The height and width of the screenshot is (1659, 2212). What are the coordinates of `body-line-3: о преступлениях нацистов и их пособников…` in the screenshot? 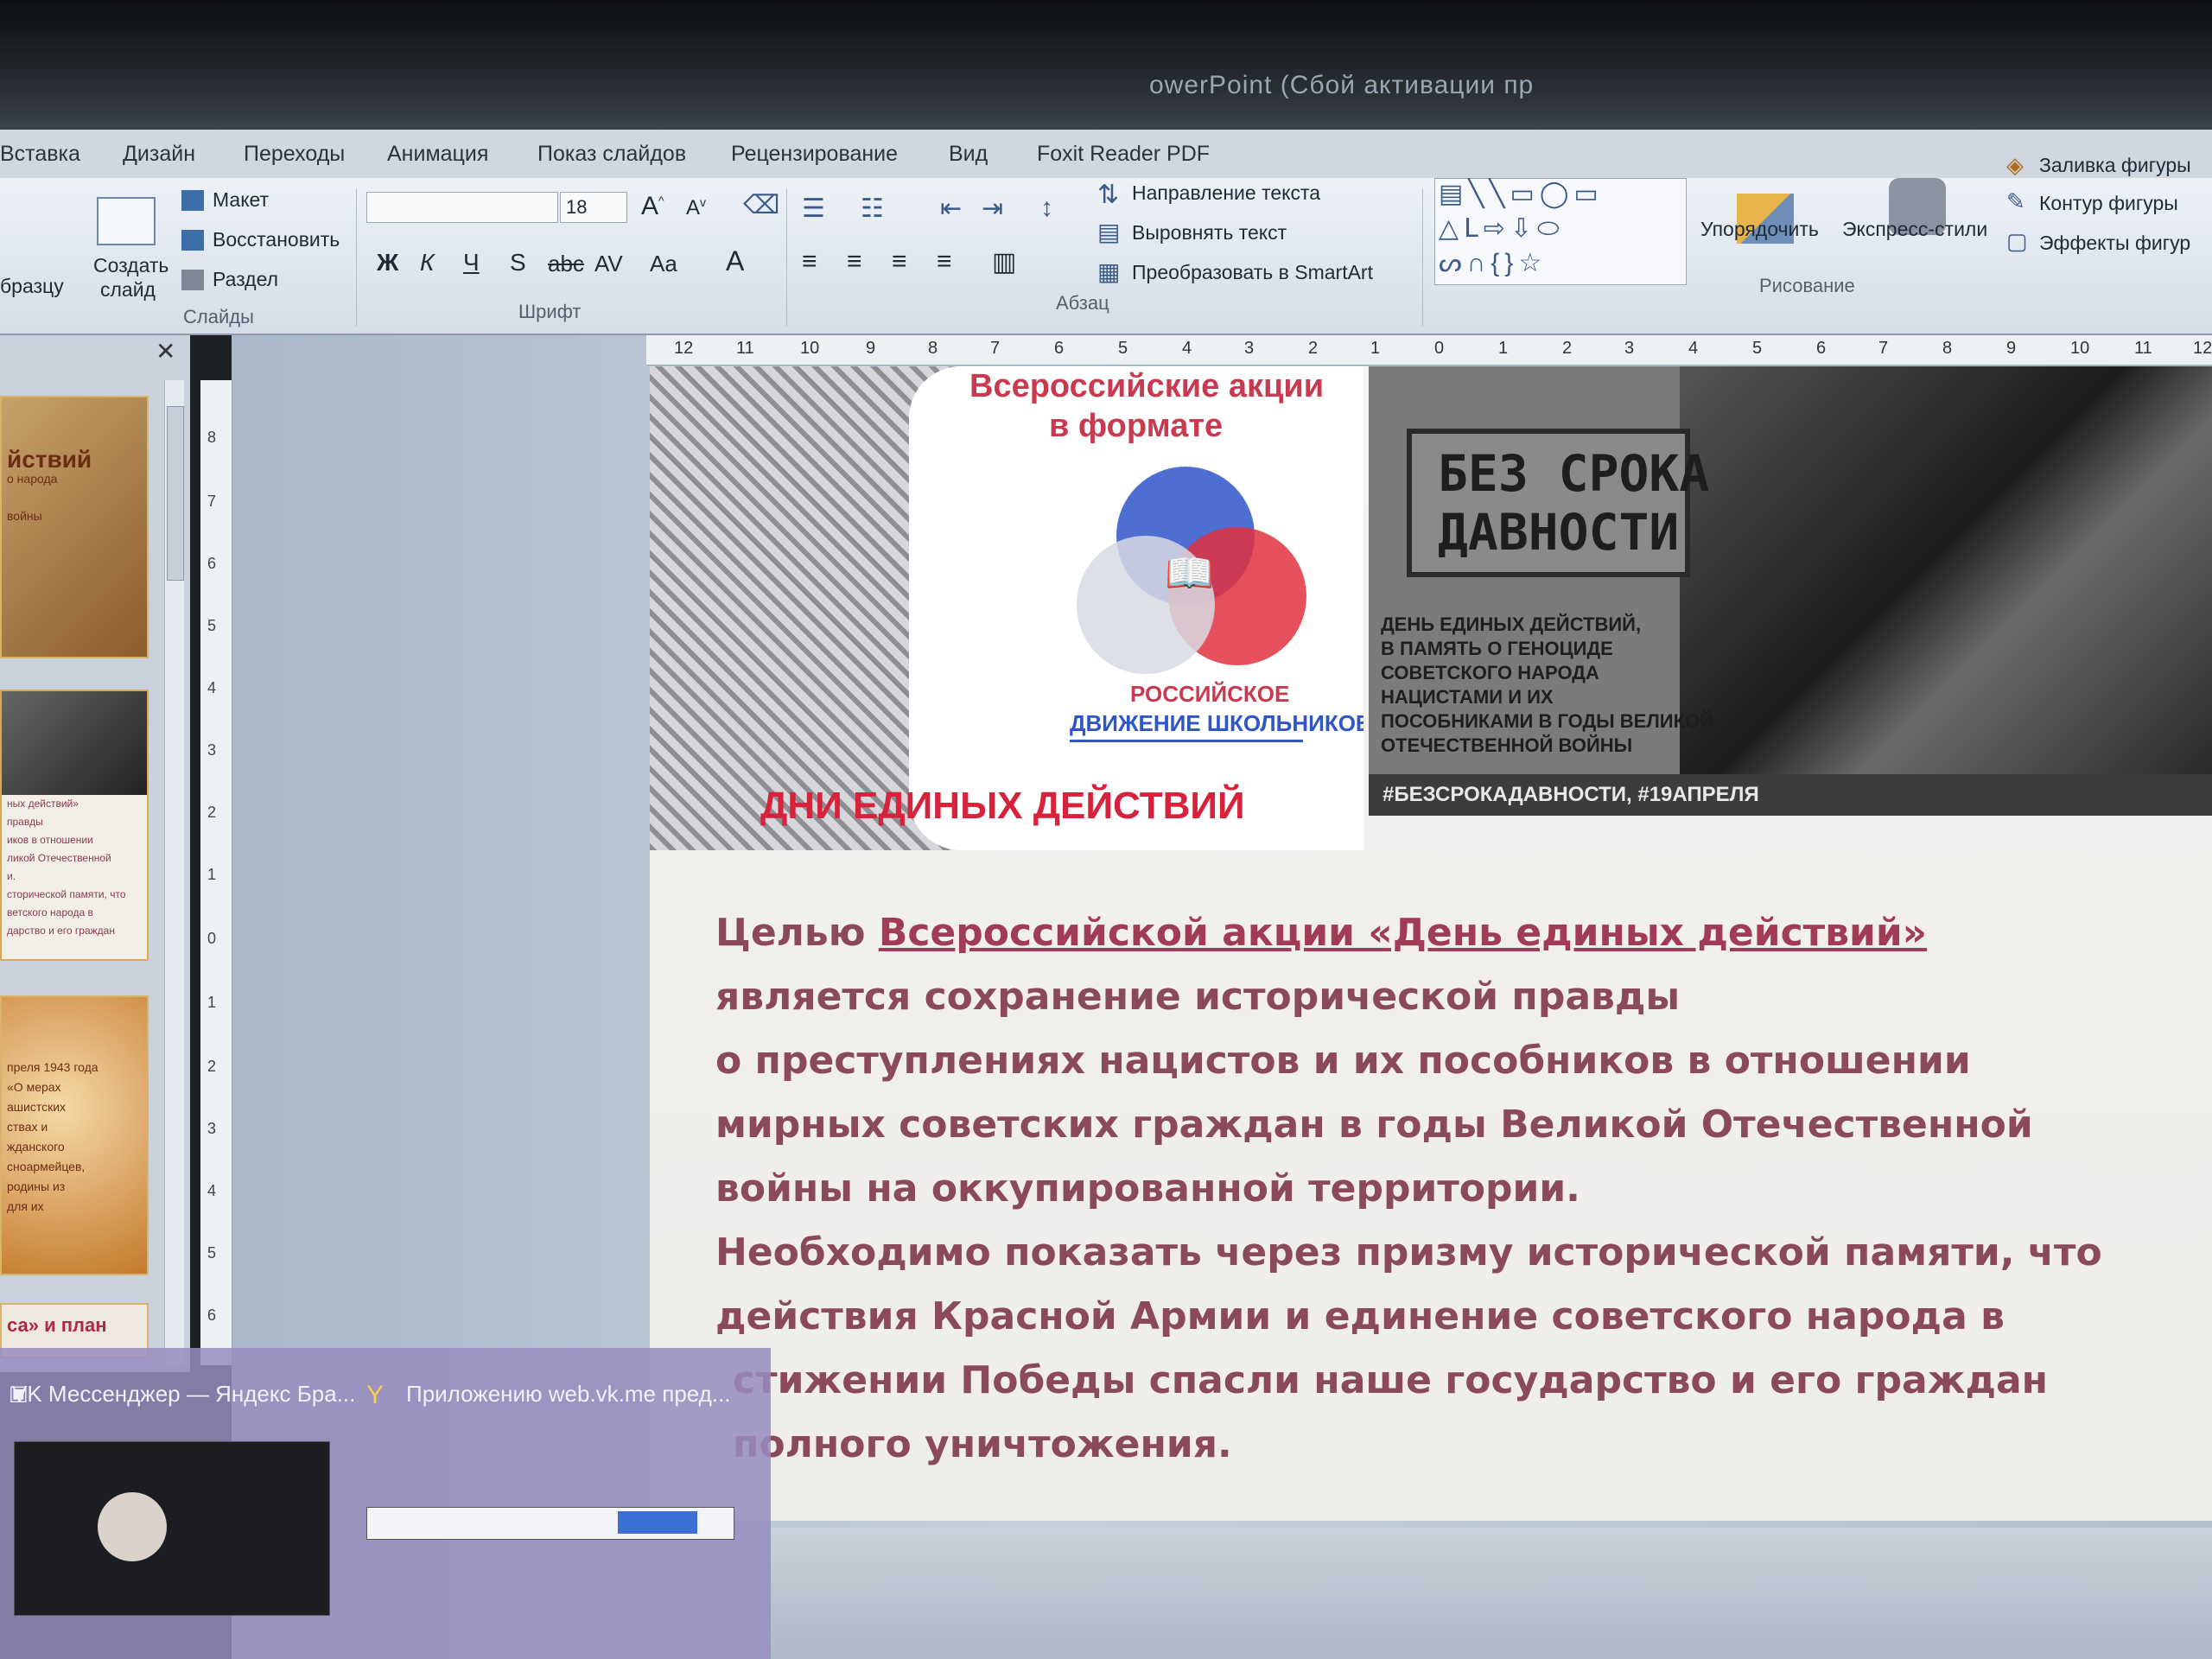 It's located at (1343, 1061).